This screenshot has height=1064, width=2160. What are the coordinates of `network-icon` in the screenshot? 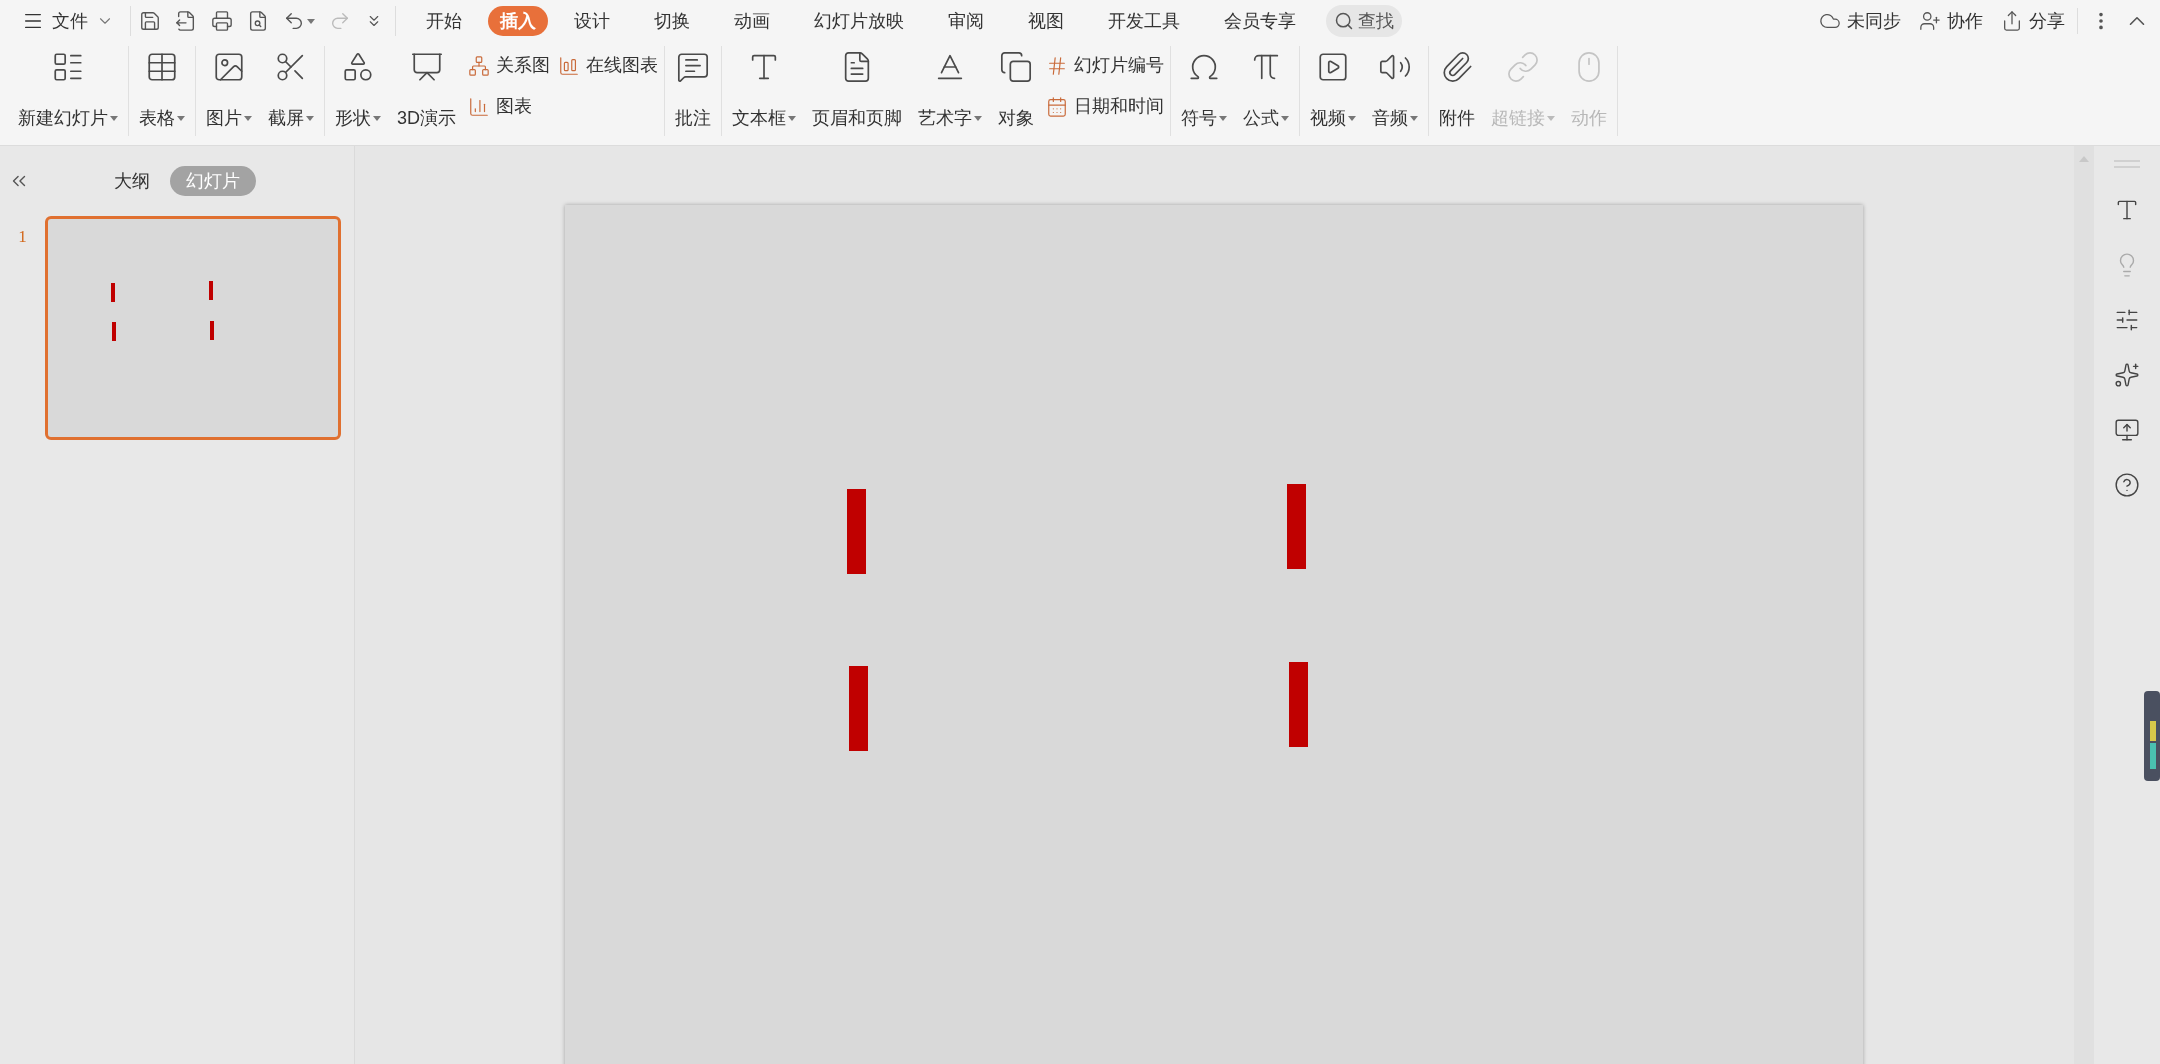 It's located at (479, 65).